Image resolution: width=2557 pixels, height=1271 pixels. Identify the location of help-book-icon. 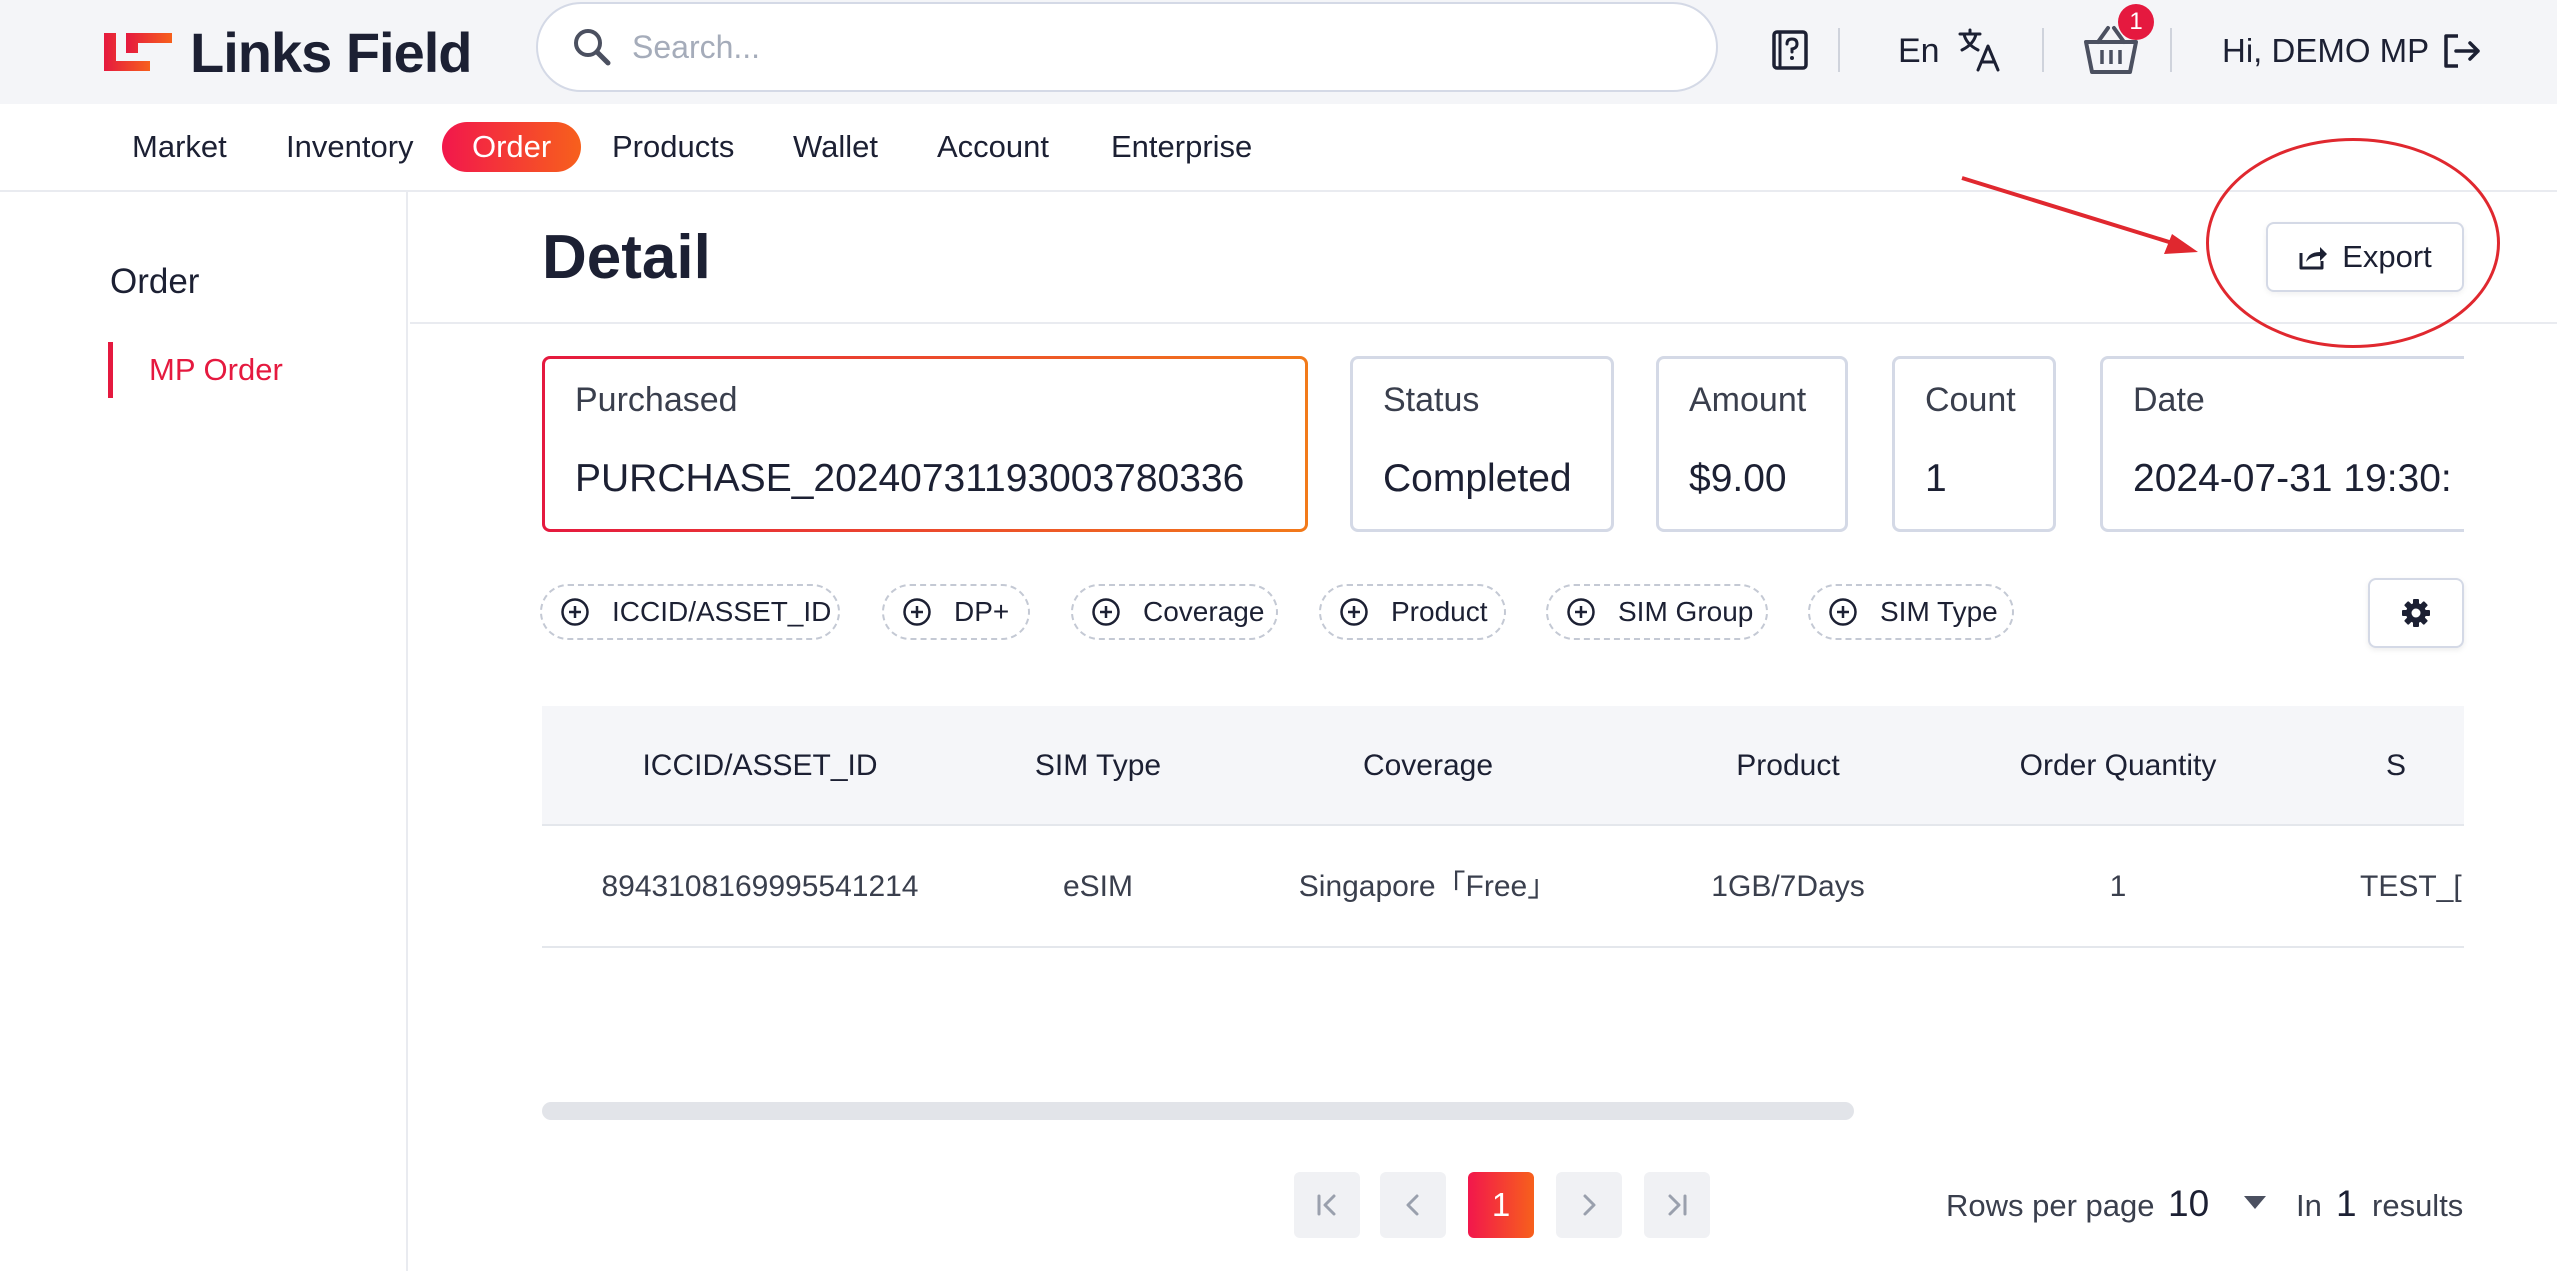
(1790, 50).